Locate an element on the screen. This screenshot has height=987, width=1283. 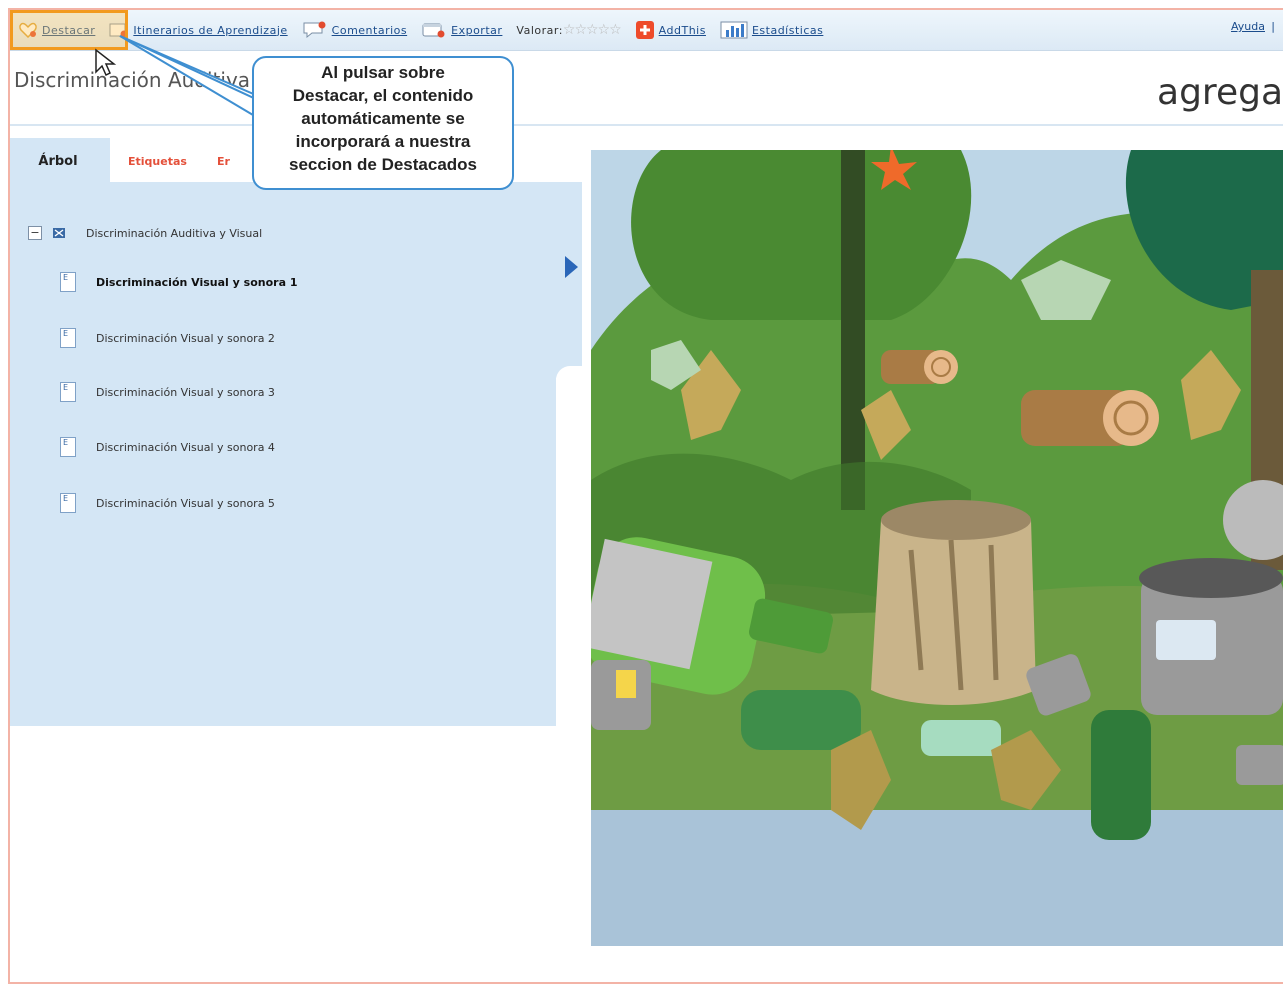
callout-line: Al pulsar sobre is located at coordinates (383, 72).